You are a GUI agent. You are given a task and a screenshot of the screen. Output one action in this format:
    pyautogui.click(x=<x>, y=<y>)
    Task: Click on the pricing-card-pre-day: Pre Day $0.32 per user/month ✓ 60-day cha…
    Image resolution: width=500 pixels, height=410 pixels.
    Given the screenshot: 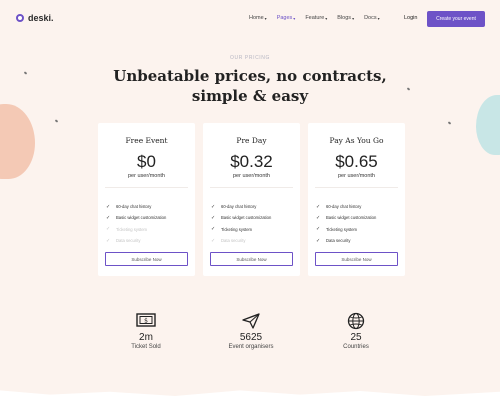 What is the action you would take?
    pyautogui.click(x=251, y=199)
    